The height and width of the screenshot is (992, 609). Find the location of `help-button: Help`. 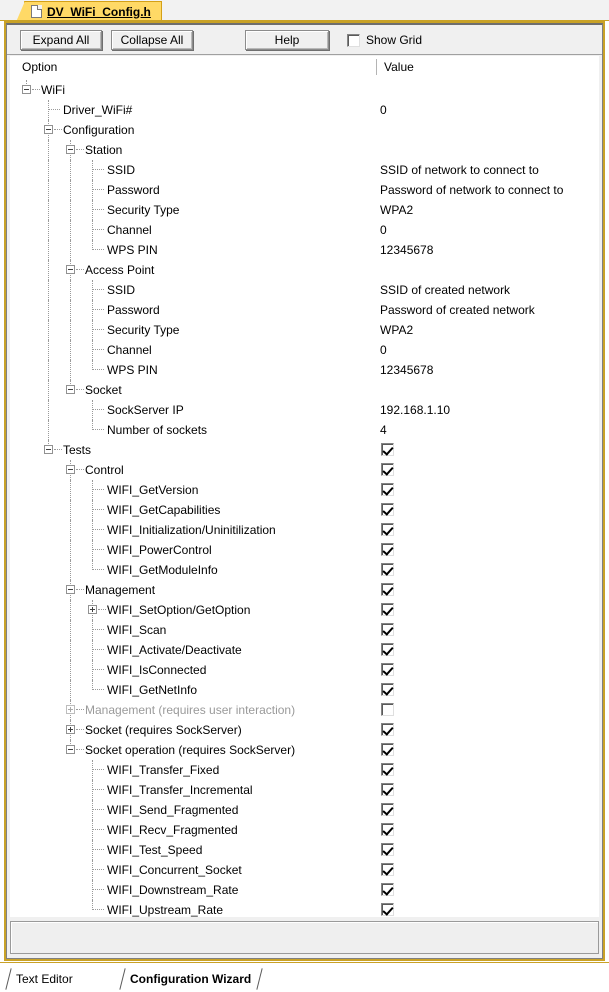

help-button: Help is located at coordinates (287, 40).